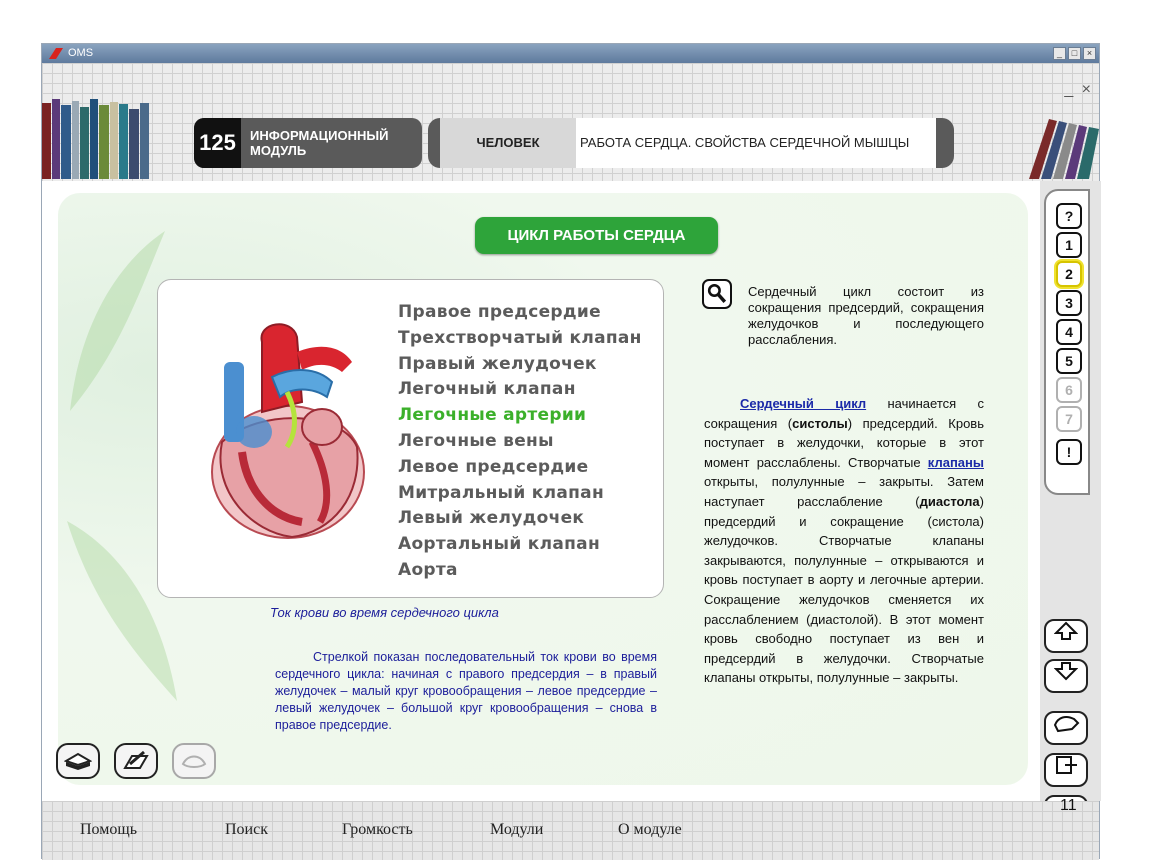  I want to click on part-item: Аортальный клапан, so click(520, 545).